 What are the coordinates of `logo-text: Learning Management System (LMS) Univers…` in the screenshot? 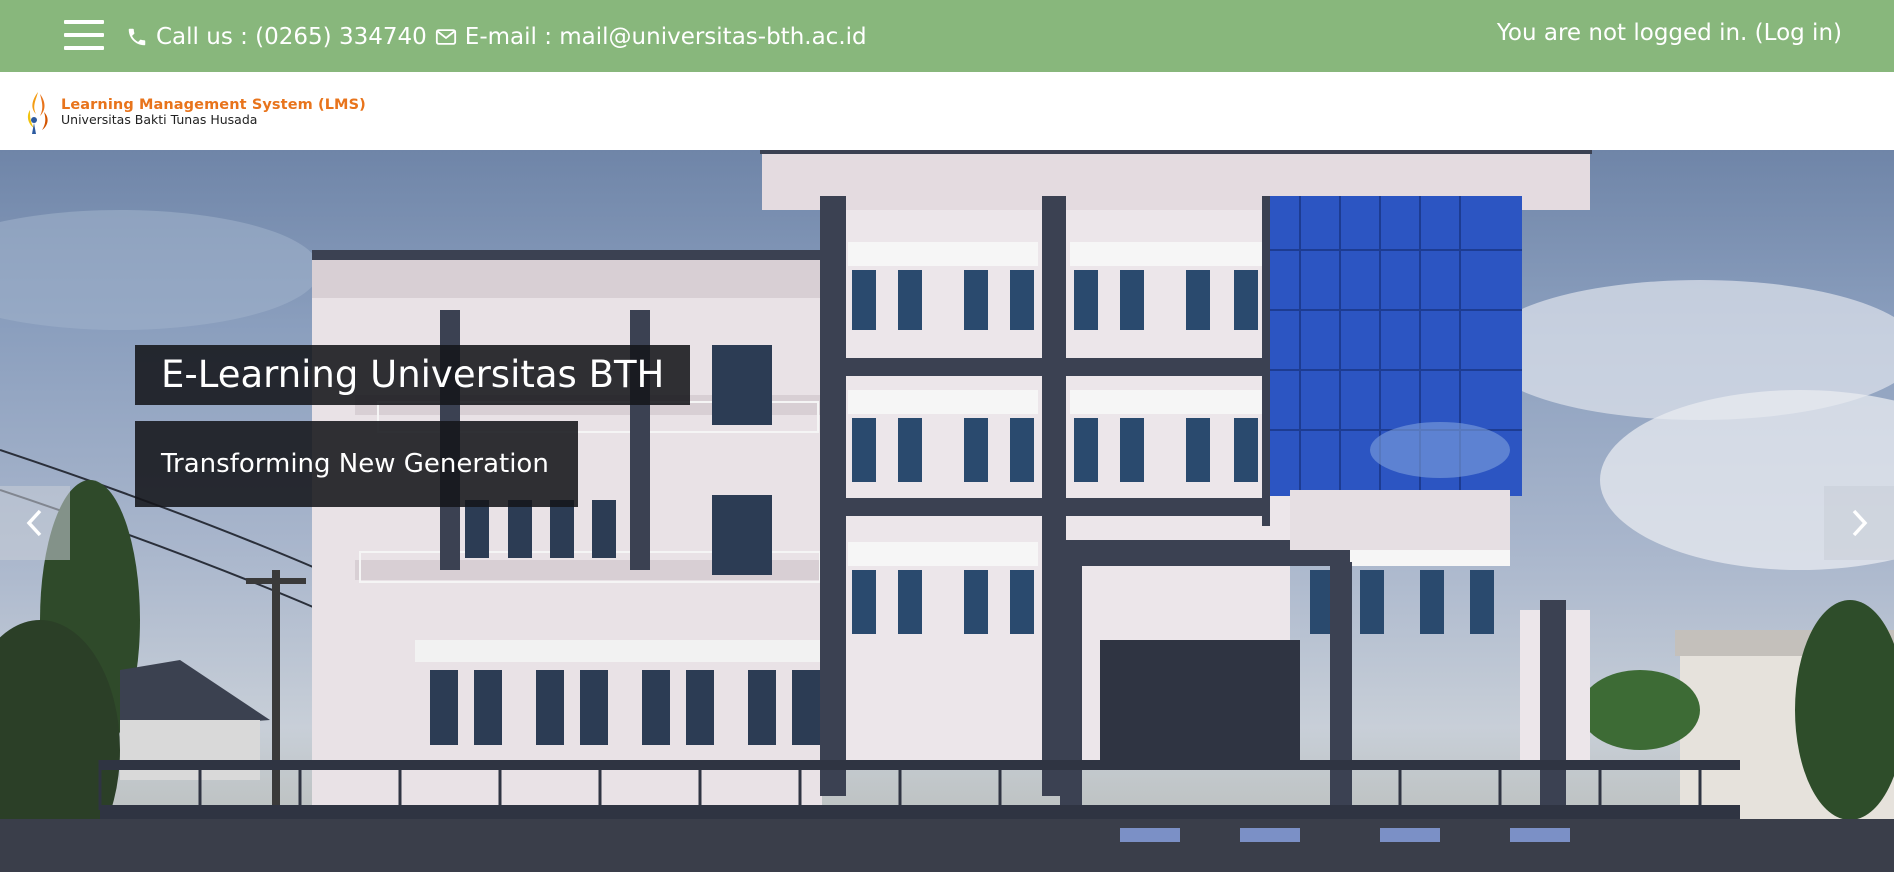 It's located at (213, 112).